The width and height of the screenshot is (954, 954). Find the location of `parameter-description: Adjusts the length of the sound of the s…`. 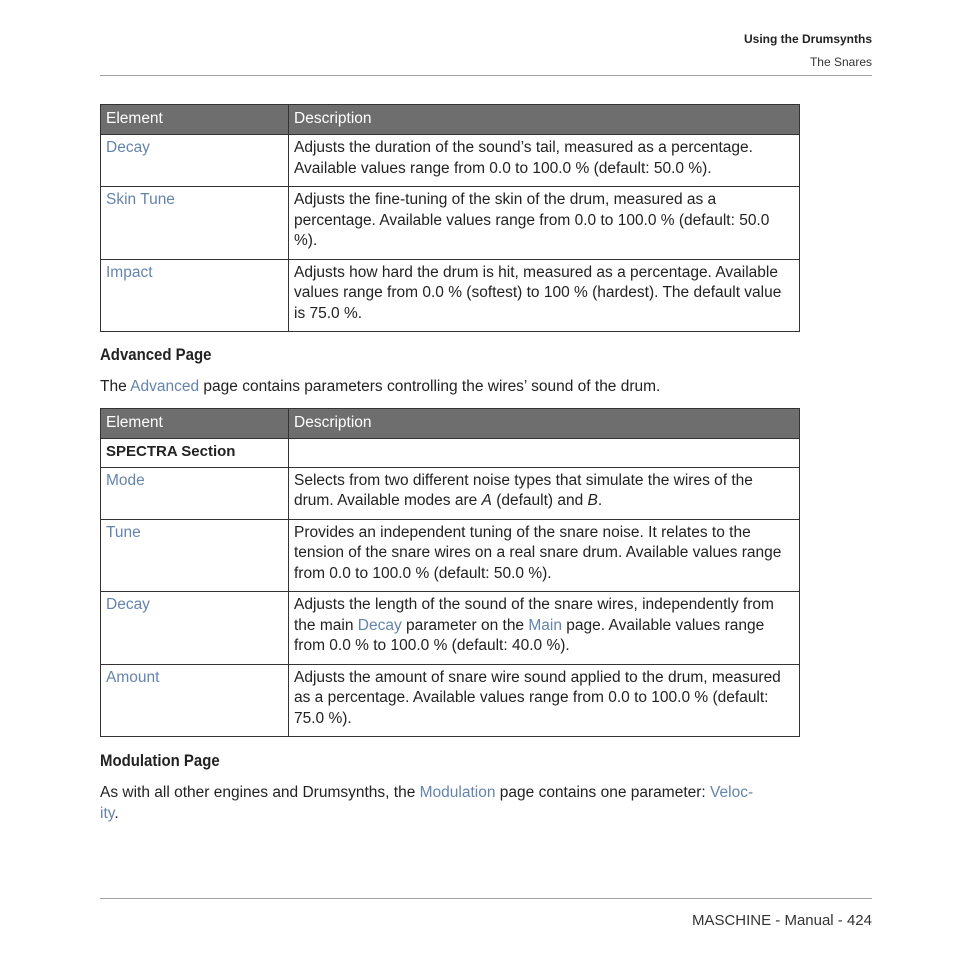

parameter-description: Adjusts the length of the sound of the s… is located at coordinates (544, 628).